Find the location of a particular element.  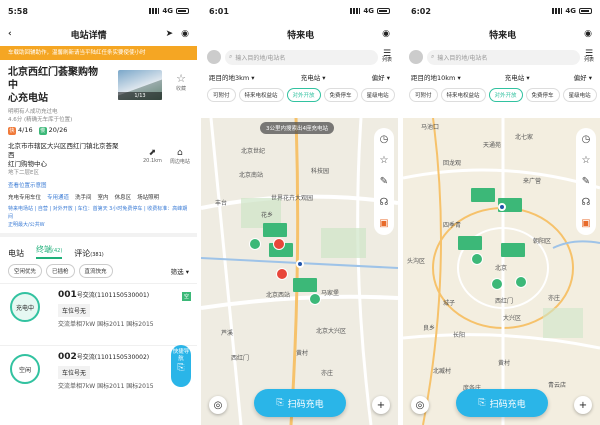

map-label: 回龙观 is located at coordinates (452, 163).